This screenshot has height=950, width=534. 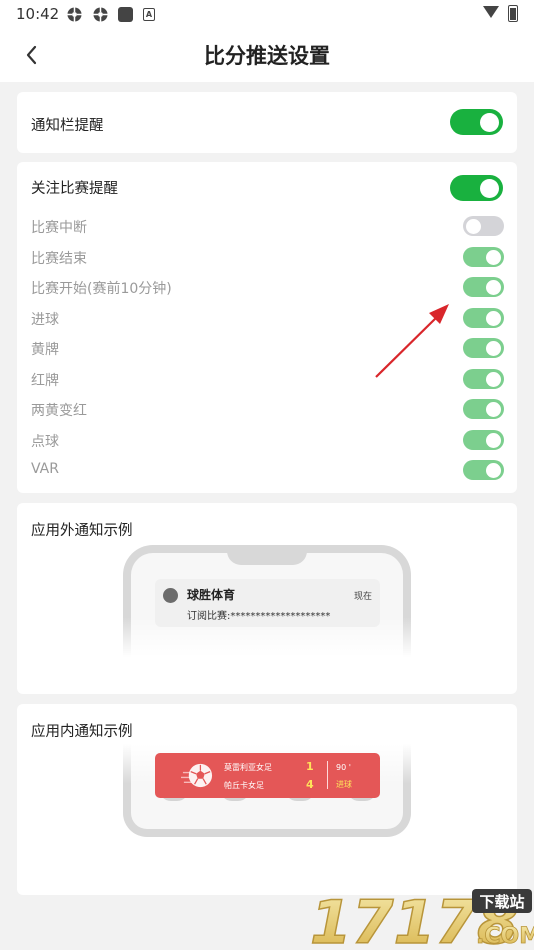 I want to click on soccer-ball-icon, so click(x=197, y=775).